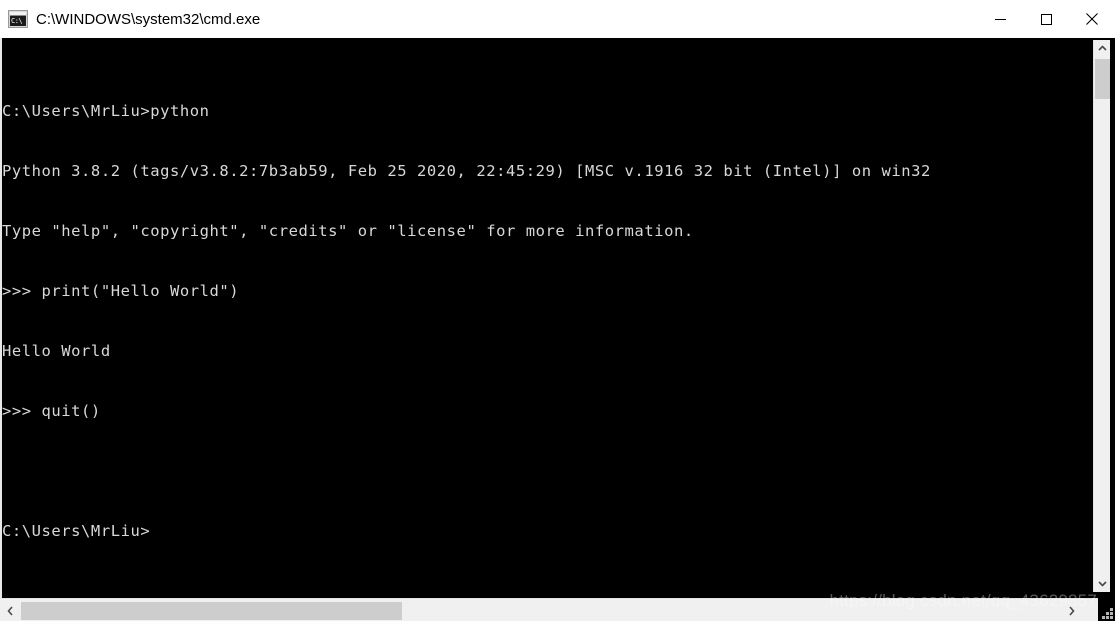  What do you see at coordinates (1106, 612) in the screenshot?
I see `resize-grip` at bounding box center [1106, 612].